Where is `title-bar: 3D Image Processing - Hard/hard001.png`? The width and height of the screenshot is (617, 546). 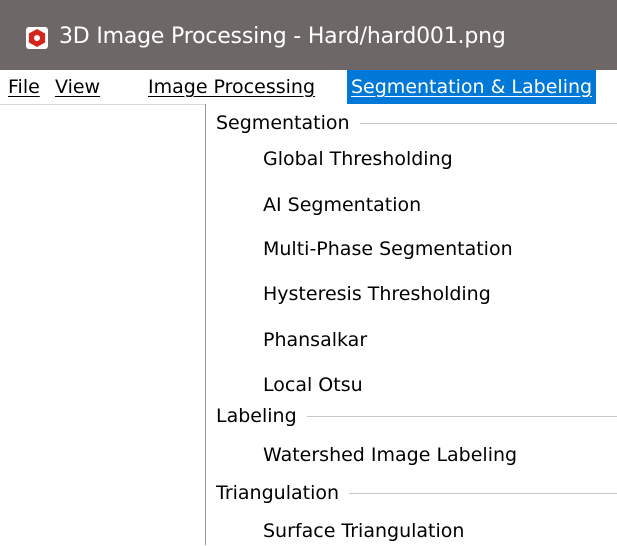
title-bar: 3D Image Processing - Hard/hard001.png is located at coordinates (308, 35).